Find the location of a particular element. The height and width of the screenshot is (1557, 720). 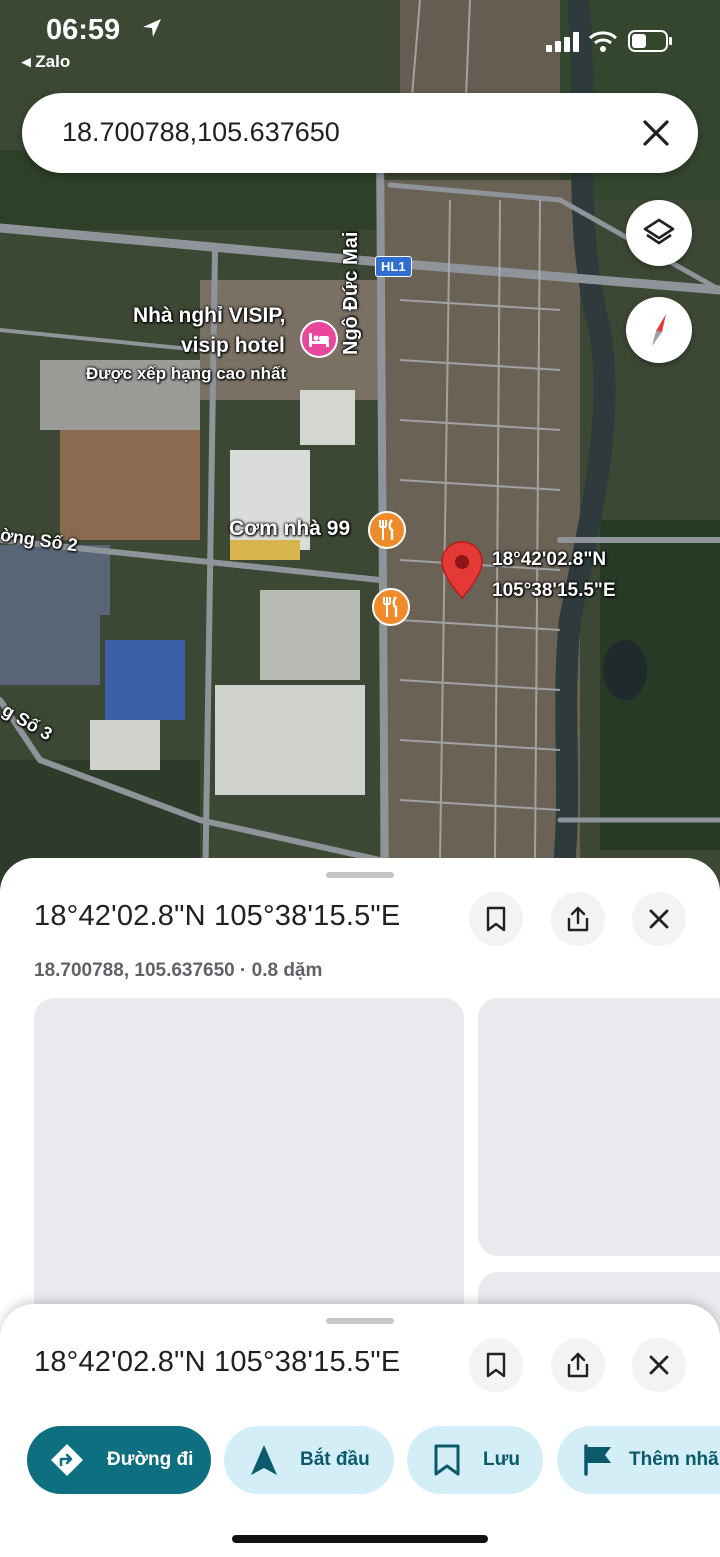

search-input: 18.700788,105.637650 is located at coordinates (201, 132).